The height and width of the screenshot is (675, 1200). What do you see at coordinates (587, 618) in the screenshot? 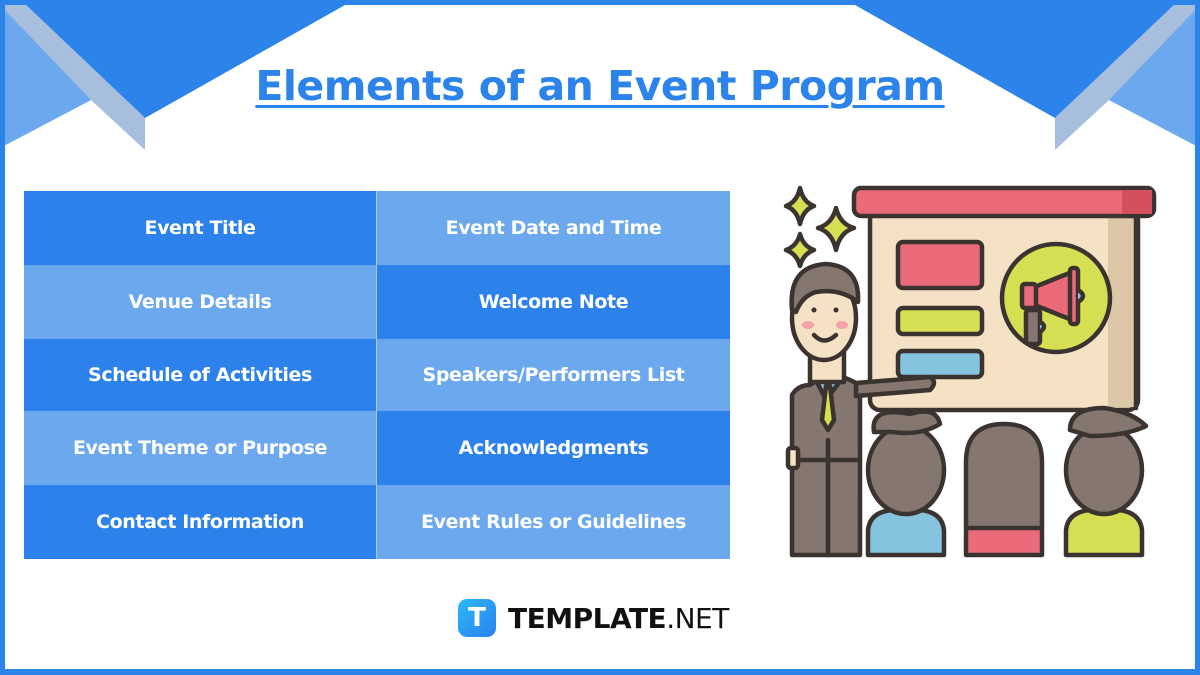
I see `brand-name: TEMPLATE` at bounding box center [587, 618].